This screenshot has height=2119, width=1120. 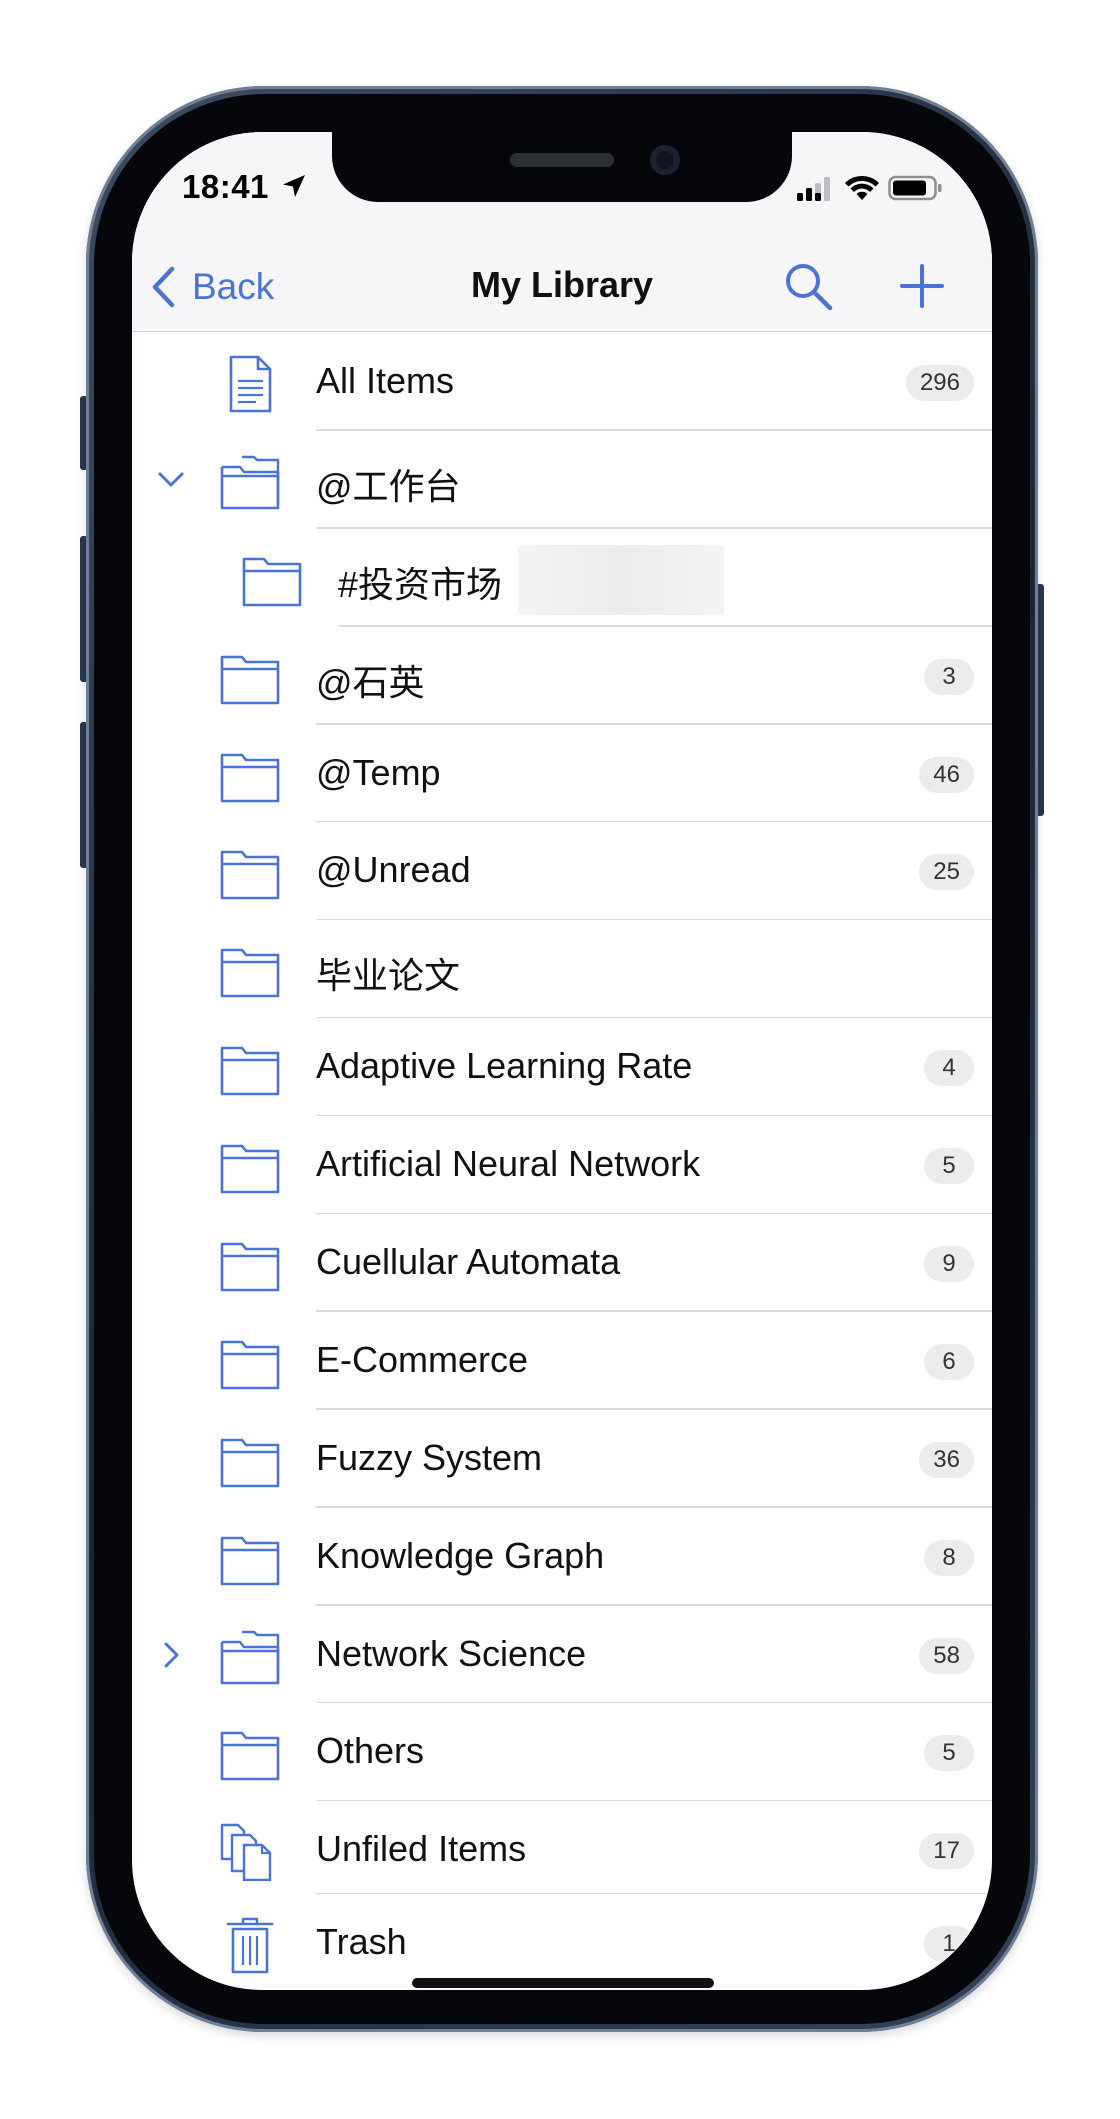 I want to click on library-item-investment-market: #投资市场, so click(x=562, y=578).